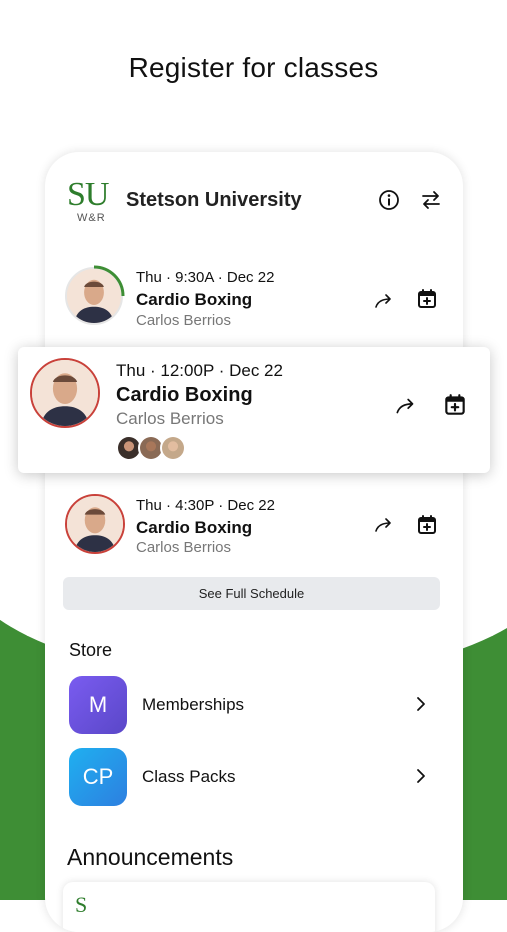  What do you see at coordinates (199, 370) in the screenshot?
I see `class-time: Thu · 12:00P · Dec 22` at bounding box center [199, 370].